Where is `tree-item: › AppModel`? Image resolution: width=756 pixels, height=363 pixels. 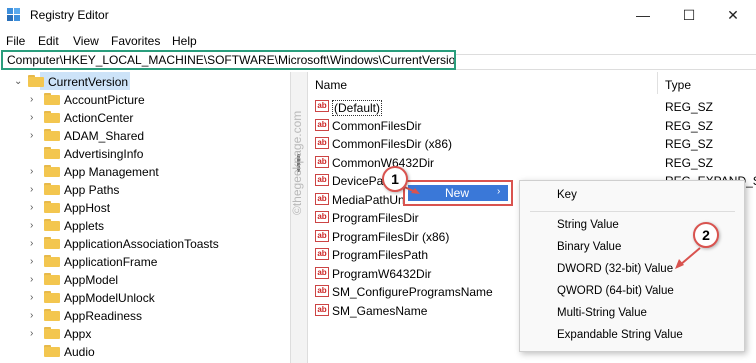
tree-item: › AppModel is located at coordinates (145, 279).